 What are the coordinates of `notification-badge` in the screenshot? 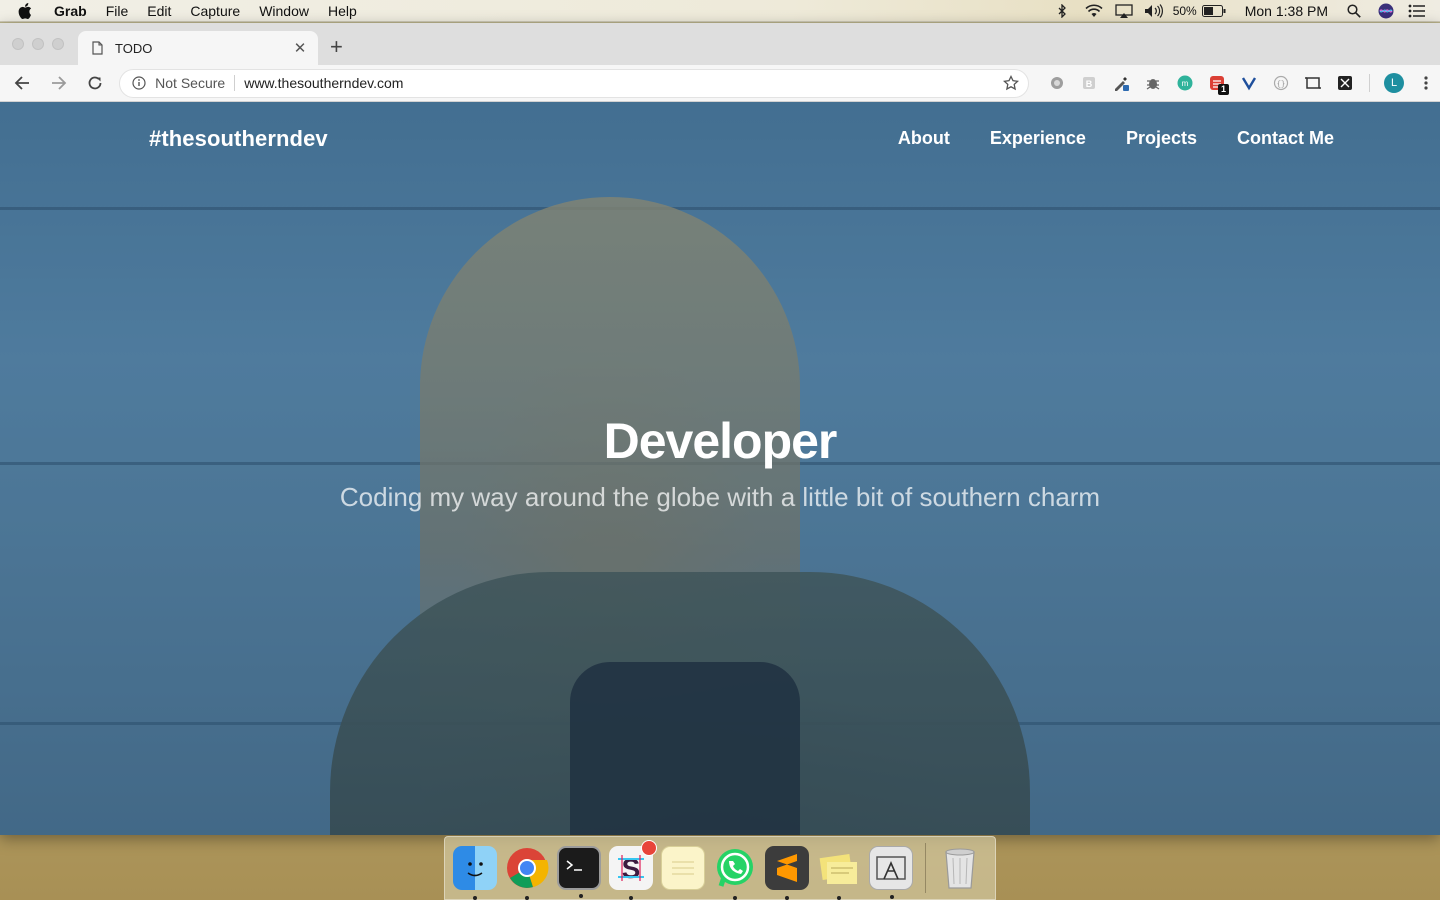 It's located at (649, 848).